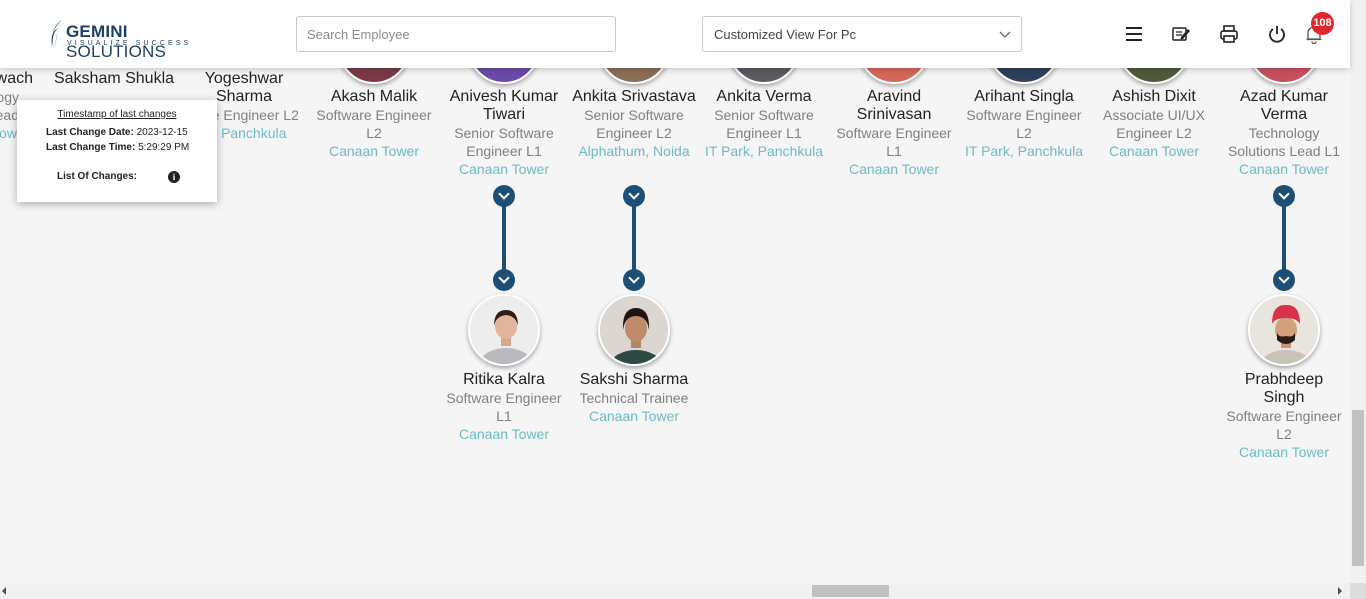 The height and width of the screenshot is (599, 1366). What do you see at coordinates (162, 132) in the screenshot?
I see `date-value: 2023-12-15` at bounding box center [162, 132].